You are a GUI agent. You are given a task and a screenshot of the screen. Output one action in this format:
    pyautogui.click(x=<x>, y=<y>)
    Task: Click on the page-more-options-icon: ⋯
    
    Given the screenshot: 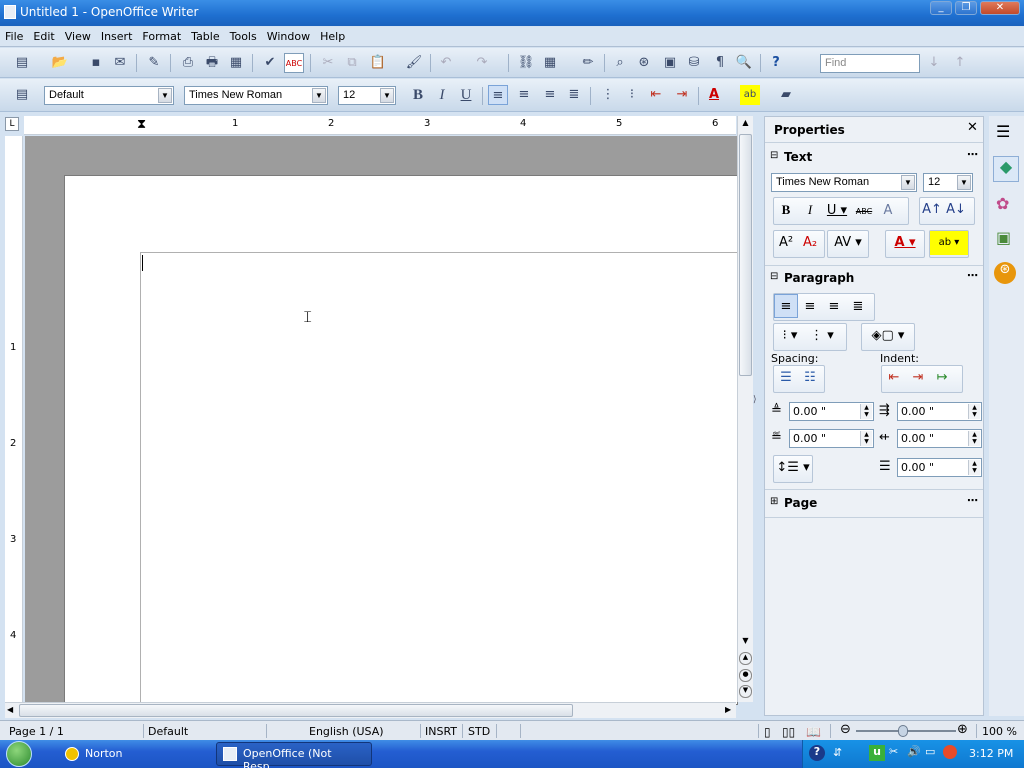 What is the action you would take?
    pyautogui.click(x=972, y=500)
    